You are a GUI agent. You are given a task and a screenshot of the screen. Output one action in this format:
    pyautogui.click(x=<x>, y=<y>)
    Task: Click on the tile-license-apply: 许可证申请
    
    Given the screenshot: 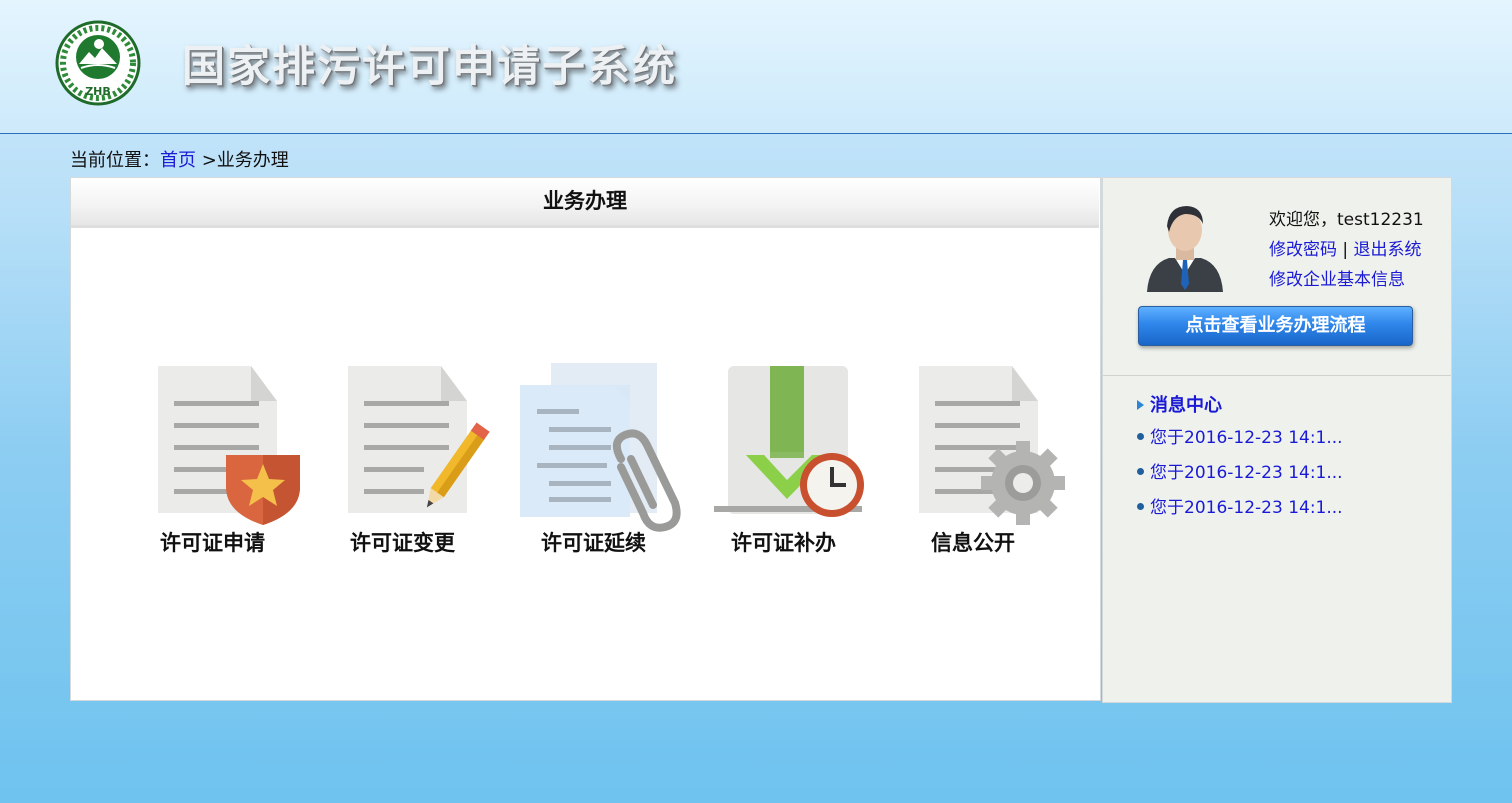 What is the action you would take?
    pyautogui.click(x=241, y=463)
    